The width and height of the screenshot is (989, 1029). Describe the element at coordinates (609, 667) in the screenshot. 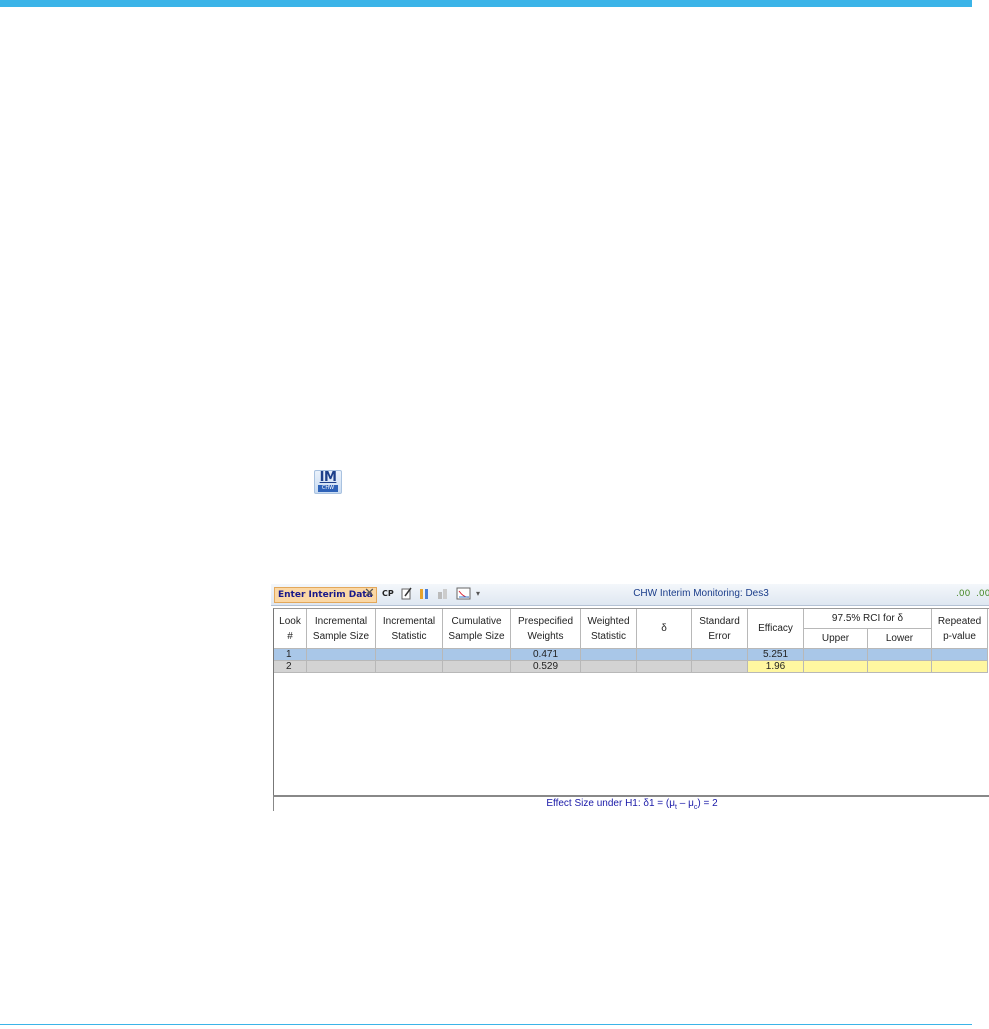

I see `row2-weighted-statistic` at that location.